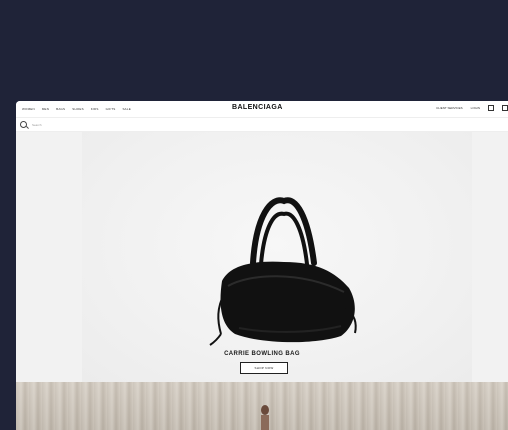  I want to click on nav-item-men: MEN, so click(45, 109).